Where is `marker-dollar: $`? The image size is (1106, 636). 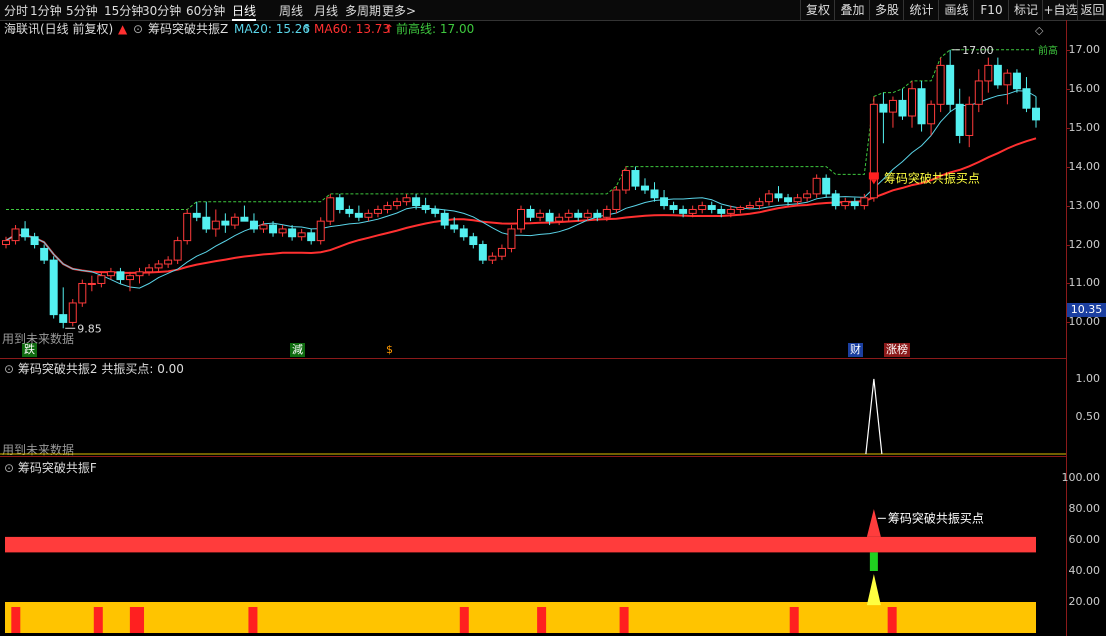
marker-dollar: $ is located at coordinates (389, 350).